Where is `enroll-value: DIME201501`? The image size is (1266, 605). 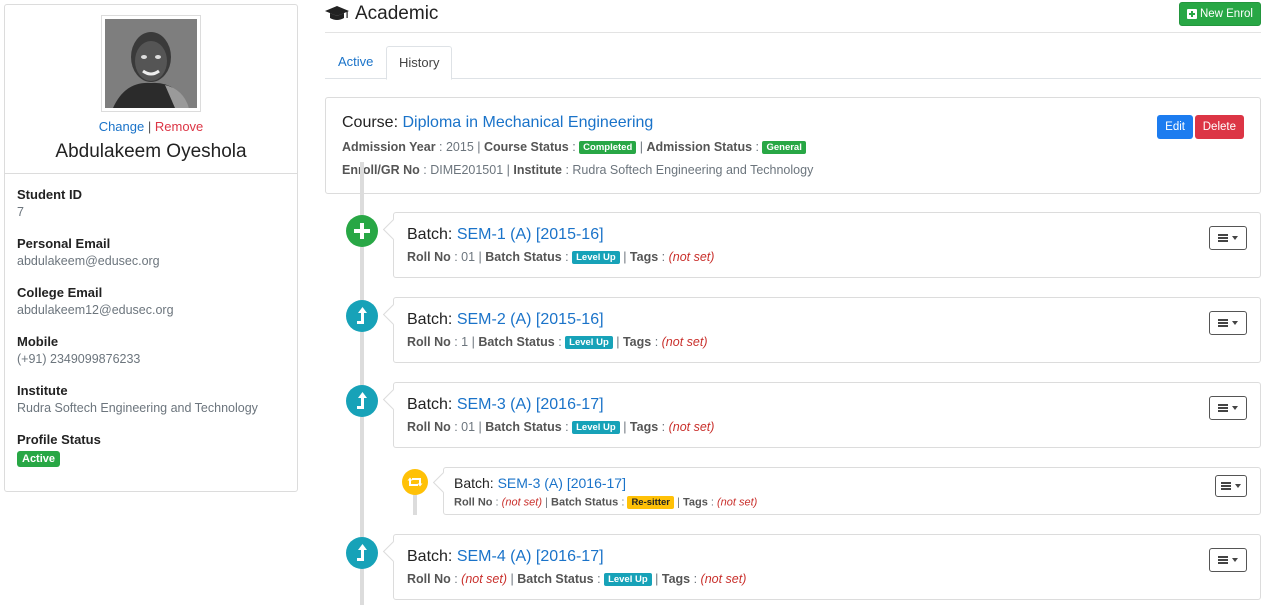 enroll-value: DIME201501 is located at coordinates (467, 170).